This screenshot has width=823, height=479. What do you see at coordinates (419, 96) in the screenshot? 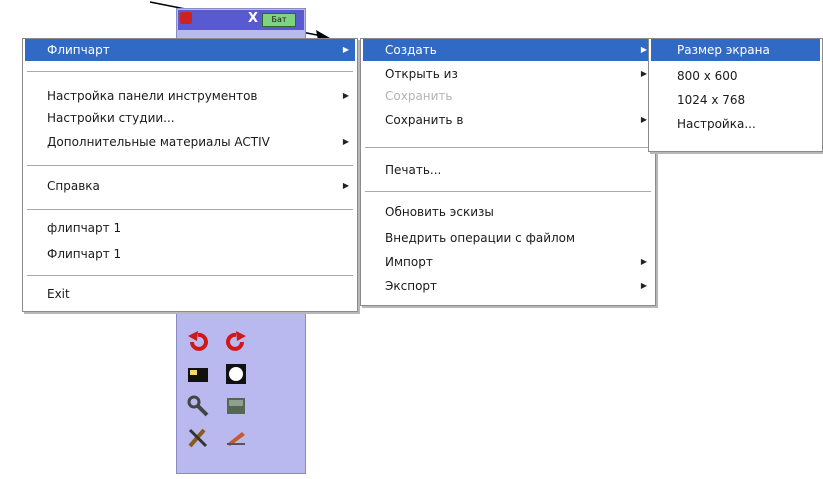
I see `menu-item-save: Сохранить` at bounding box center [419, 96].